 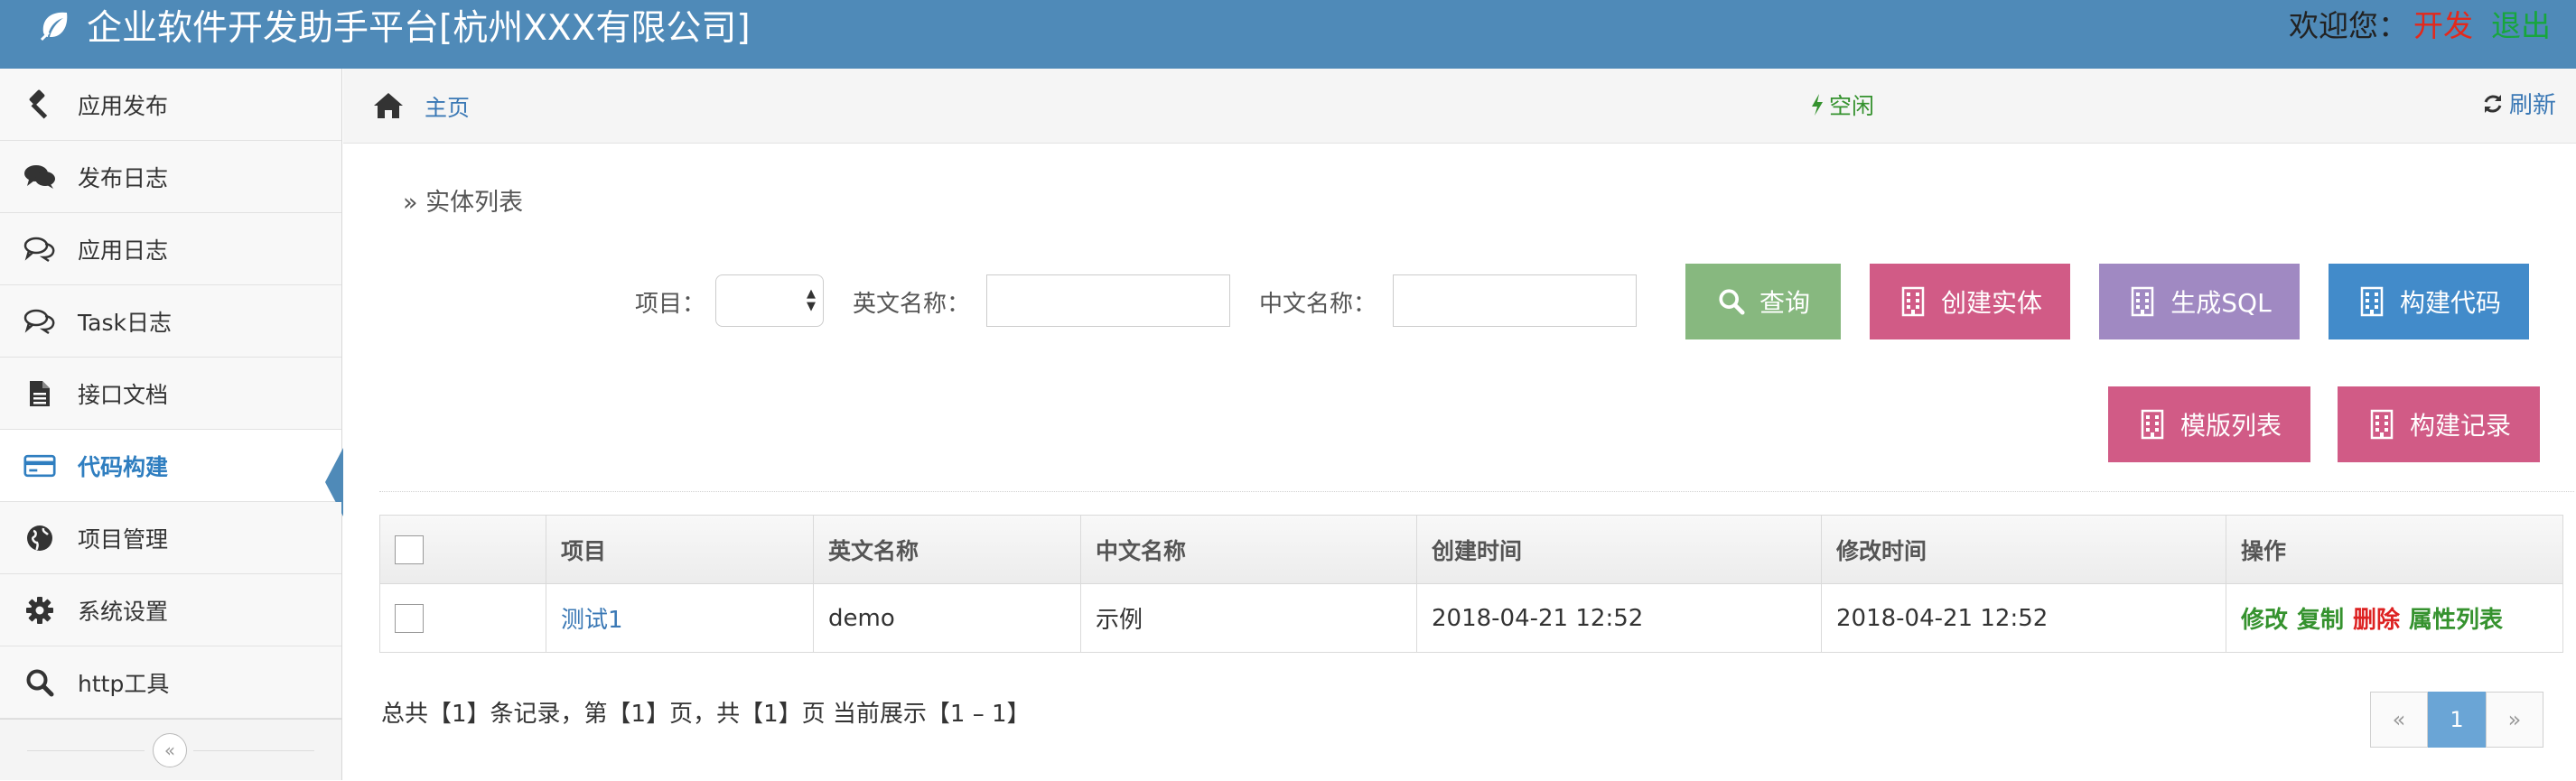 What do you see at coordinates (123, 105) in the screenshot?
I see `sidebar-item-label: 应用发布` at bounding box center [123, 105].